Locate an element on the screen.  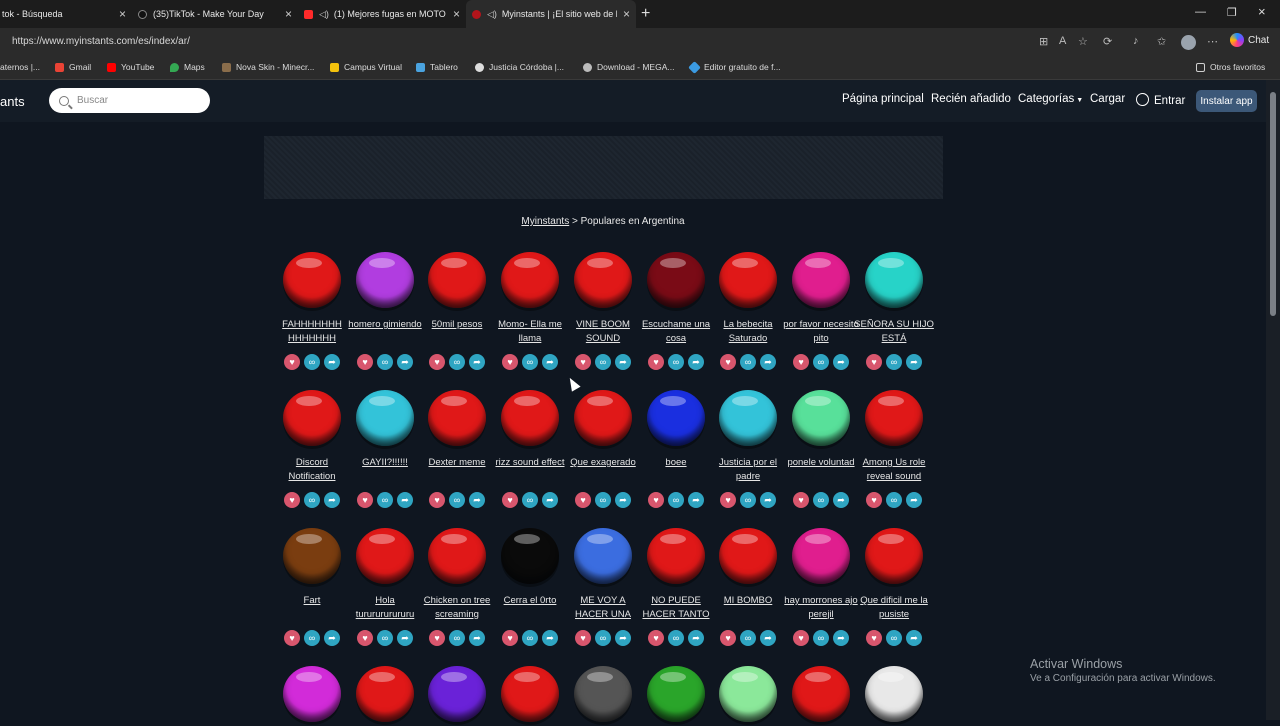
bookmark-maps: Maps is located at coordinates (187, 67).